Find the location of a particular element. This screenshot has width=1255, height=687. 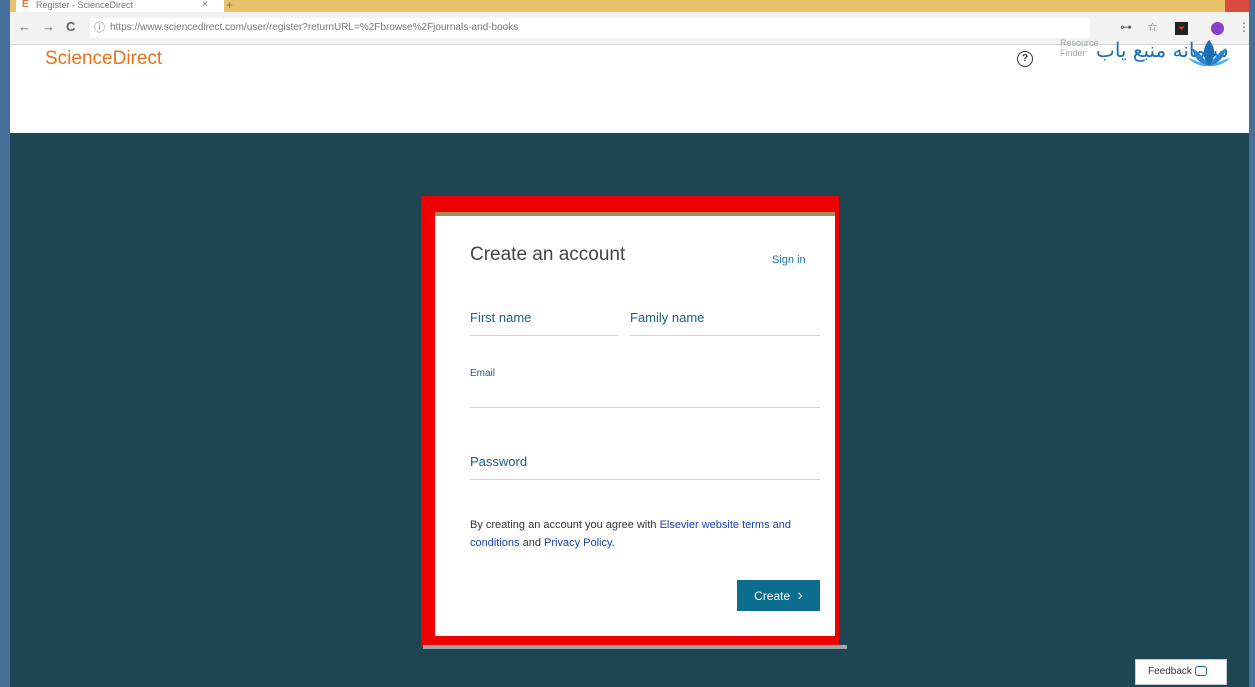

resource-finder-logo: Resource Finder سامانه منبع یاب is located at coordinates (1145, 54).